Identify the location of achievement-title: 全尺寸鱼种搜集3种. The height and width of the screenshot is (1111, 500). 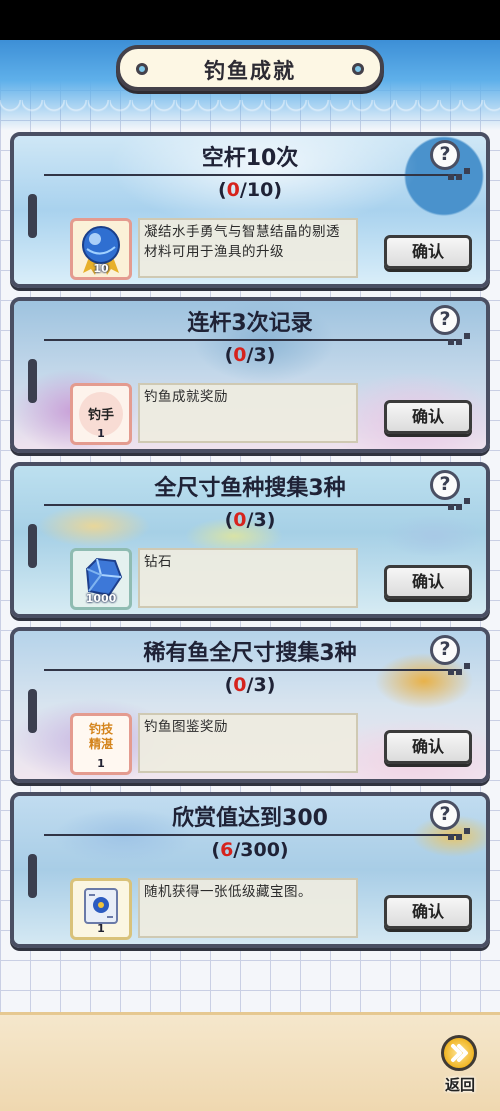
(250, 488).